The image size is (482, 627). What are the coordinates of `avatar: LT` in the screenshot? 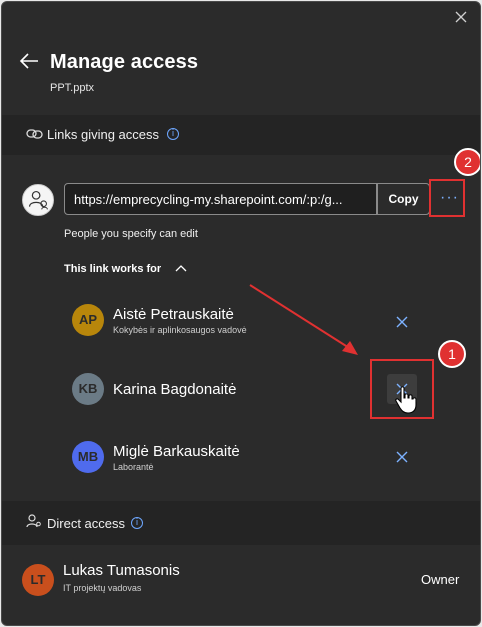 It's located at (38, 580).